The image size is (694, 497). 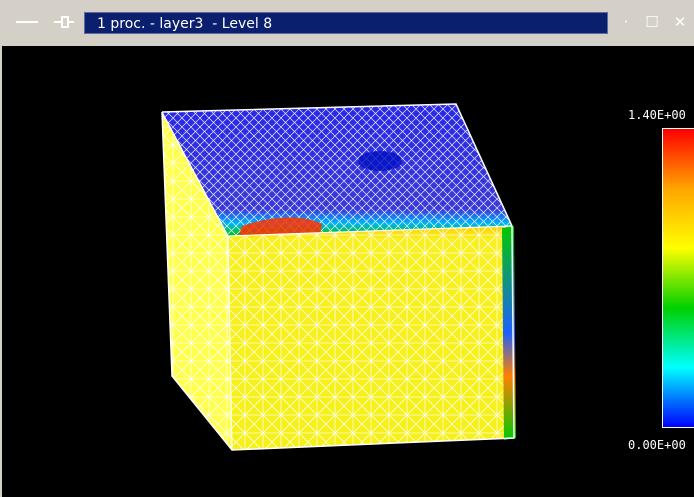 I want to click on window-title-bar: 1 proc. - layer3 - Level 8, so click(x=346, y=23).